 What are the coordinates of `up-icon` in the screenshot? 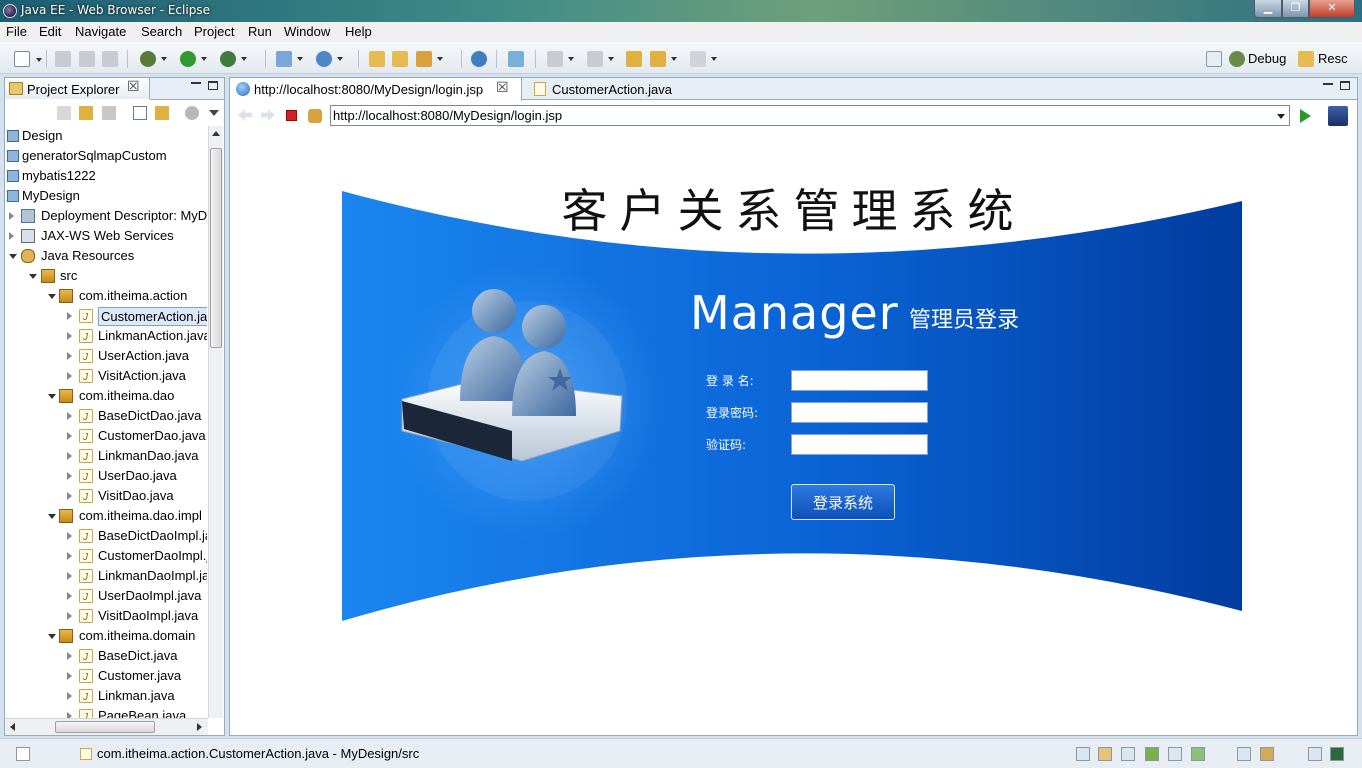 It's located at (109, 113).